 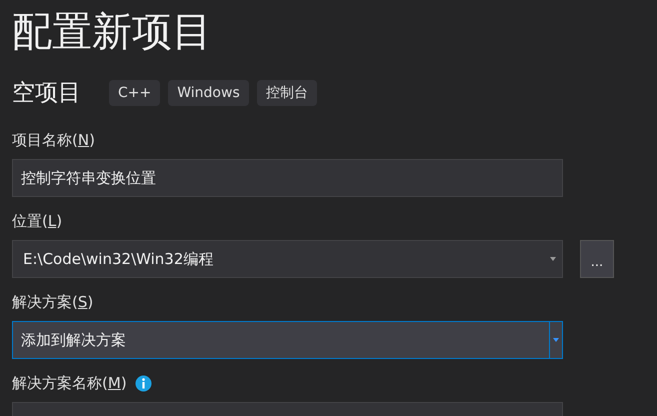 I want to click on template-name: 空项目, so click(x=46, y=93).